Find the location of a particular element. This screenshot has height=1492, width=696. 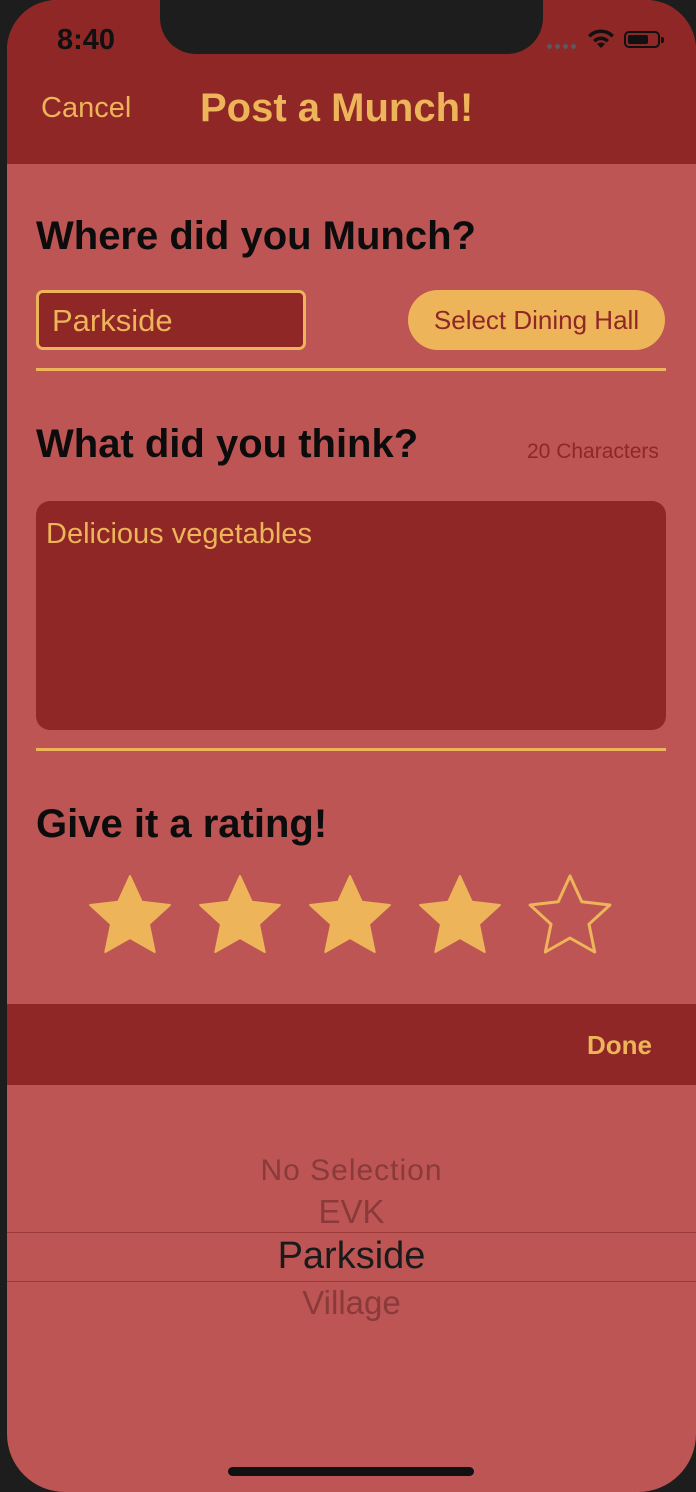

where-section-title: Where did you Munch? is located at coordinates (256, 236).